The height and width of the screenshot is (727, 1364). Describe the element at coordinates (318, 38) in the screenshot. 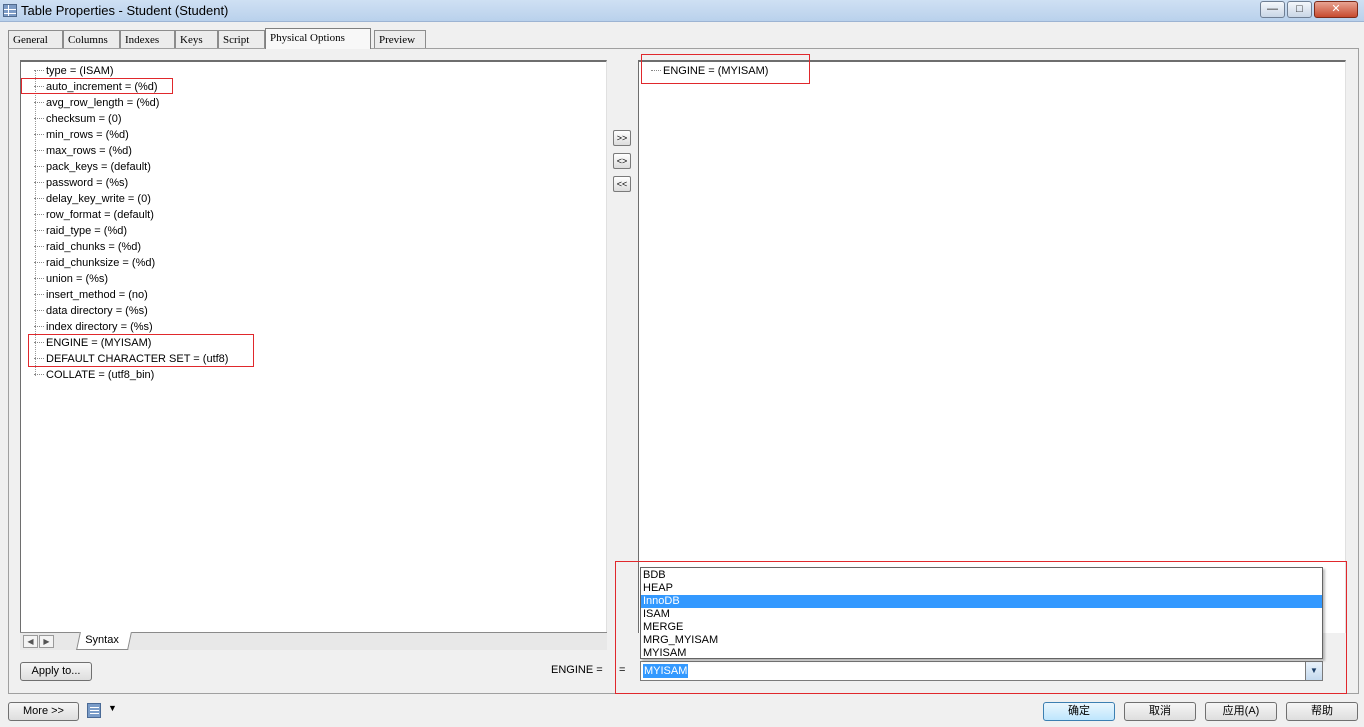

I see `tab-physical-options: Physical Options` at that location.